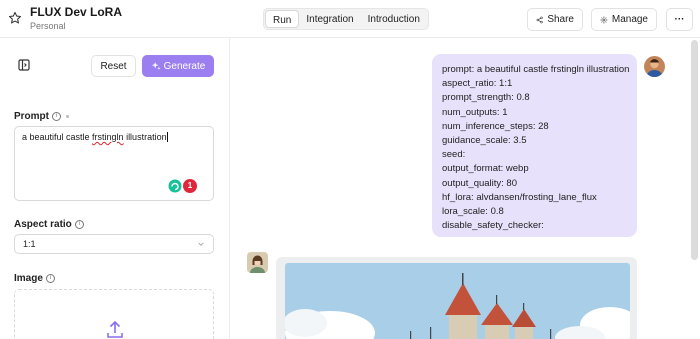 The width and height of the screenshot is (700, 339). I want to click on generate-button: Generate, so click(178, 66).